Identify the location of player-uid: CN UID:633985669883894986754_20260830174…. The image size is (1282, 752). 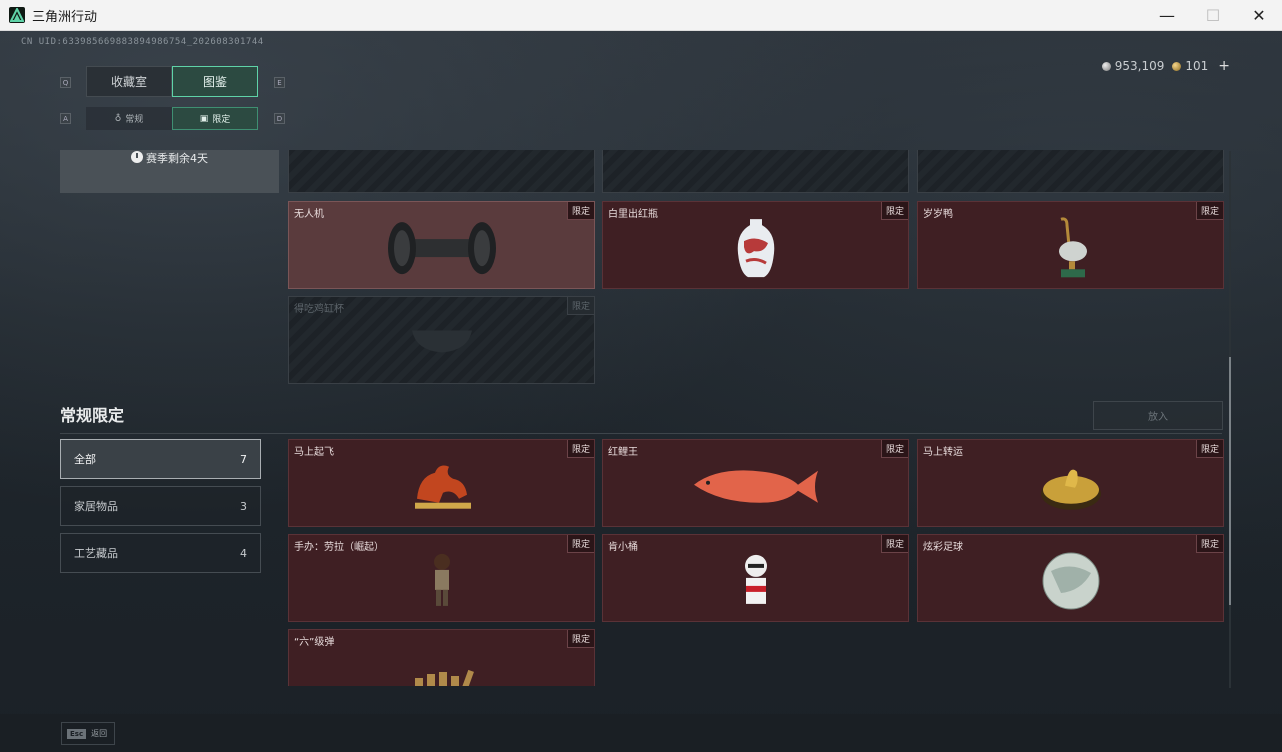
(142, 42).